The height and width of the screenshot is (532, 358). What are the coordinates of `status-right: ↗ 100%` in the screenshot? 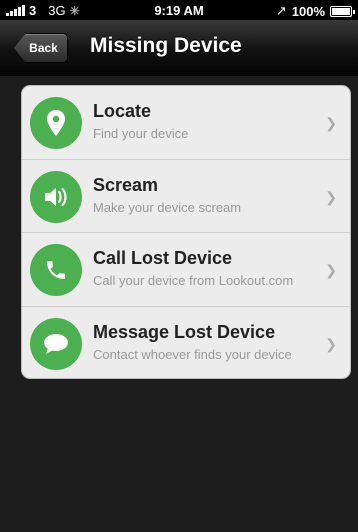 It's located at (315, 11).